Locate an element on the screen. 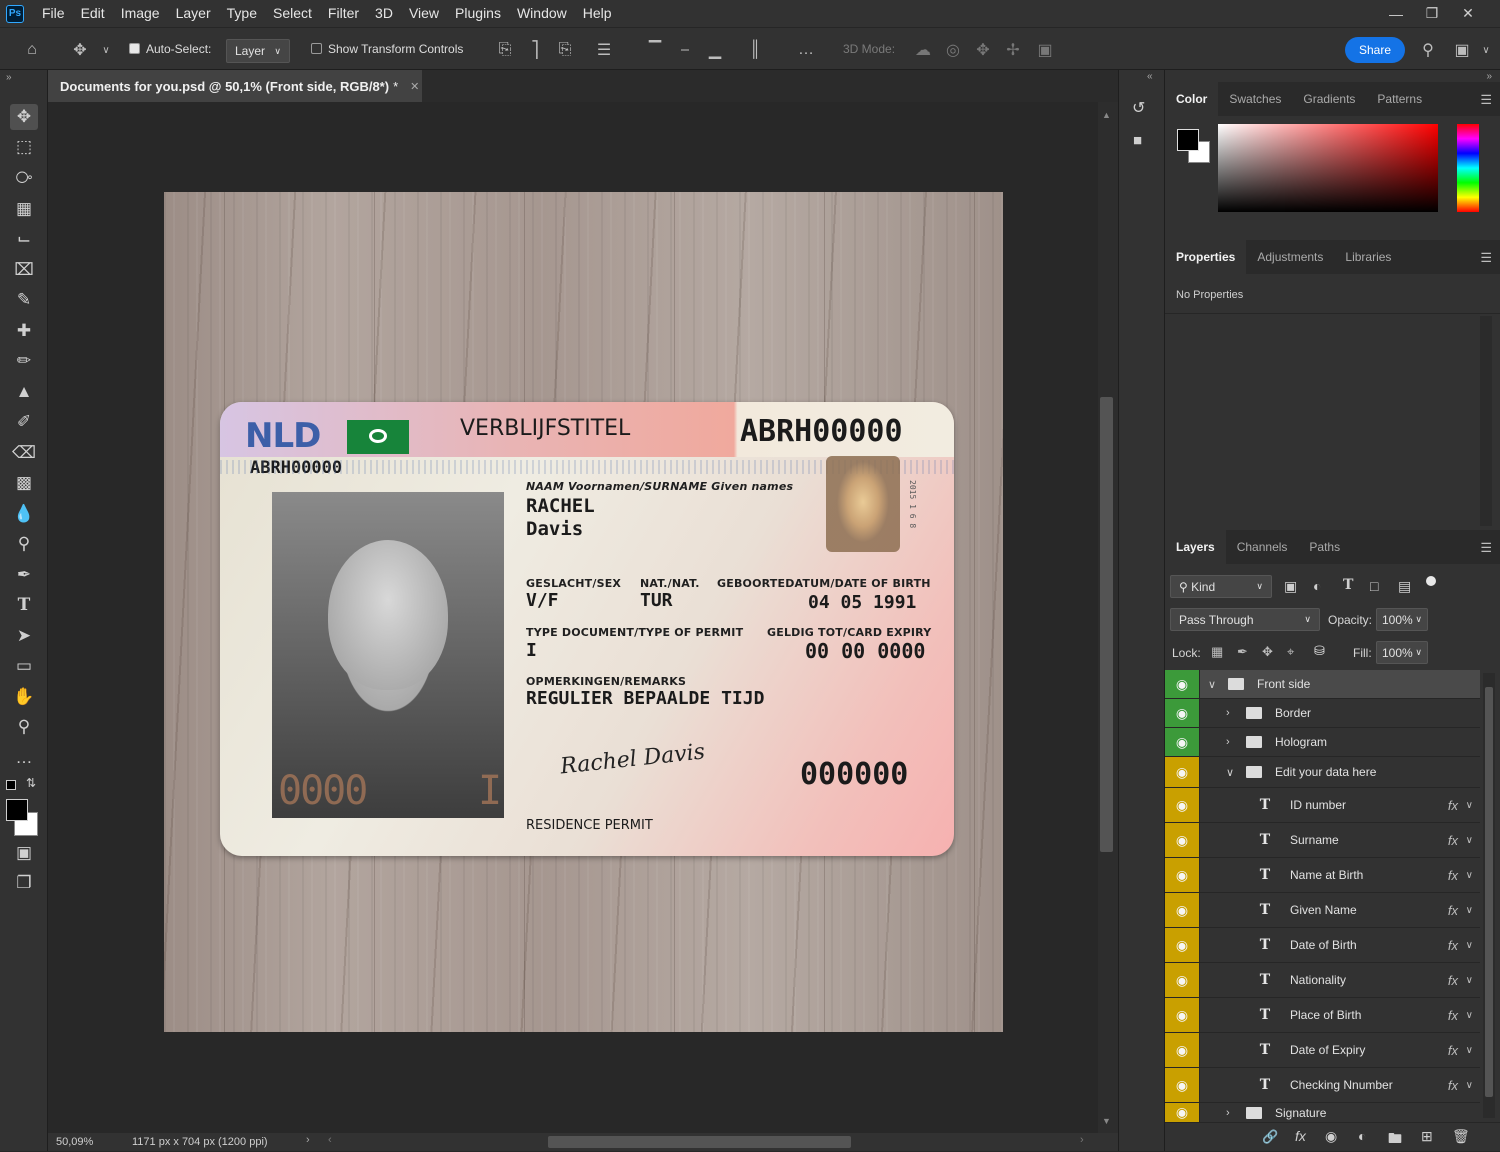  layer-row-edit-your-data-here: ◉ ∨ Edit your data here is located at coordinates (1322, 772).